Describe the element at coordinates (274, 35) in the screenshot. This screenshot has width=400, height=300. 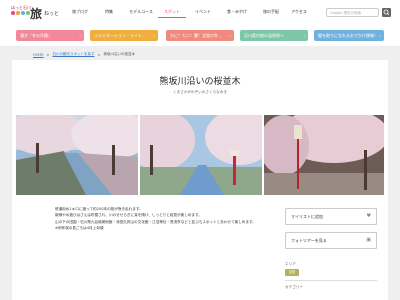
I see `category-button-4: 石川県内感の温泉地へ ›` at that location.